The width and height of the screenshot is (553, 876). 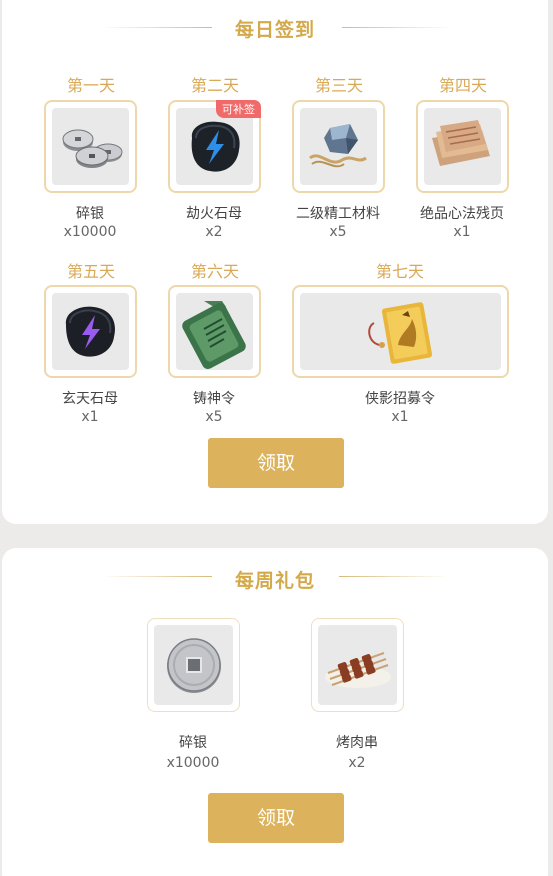 I want to click on blue-stone-icon, so click(x=215, y=146).